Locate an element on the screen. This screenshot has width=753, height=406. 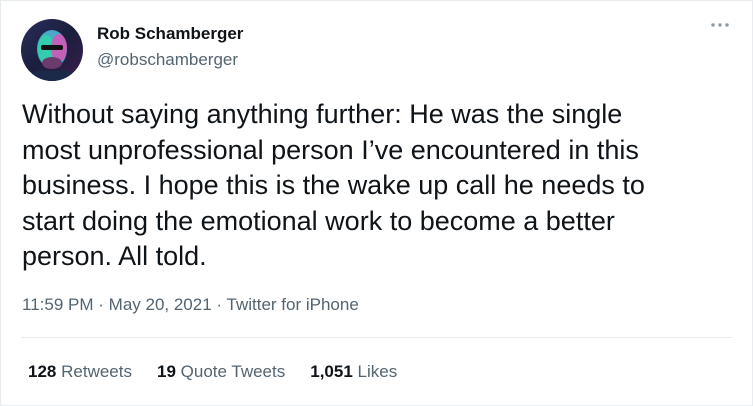
tweet-source: Twitter for iPhone is located at coordinates (293, 304).